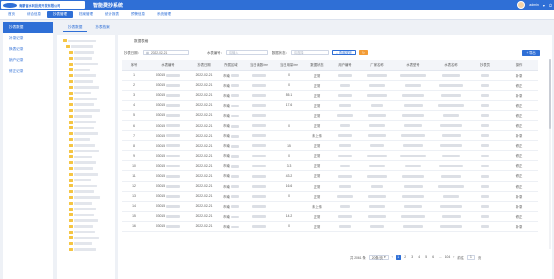  I want to click on nav-alerts: 预警信息, so click(138, 14).